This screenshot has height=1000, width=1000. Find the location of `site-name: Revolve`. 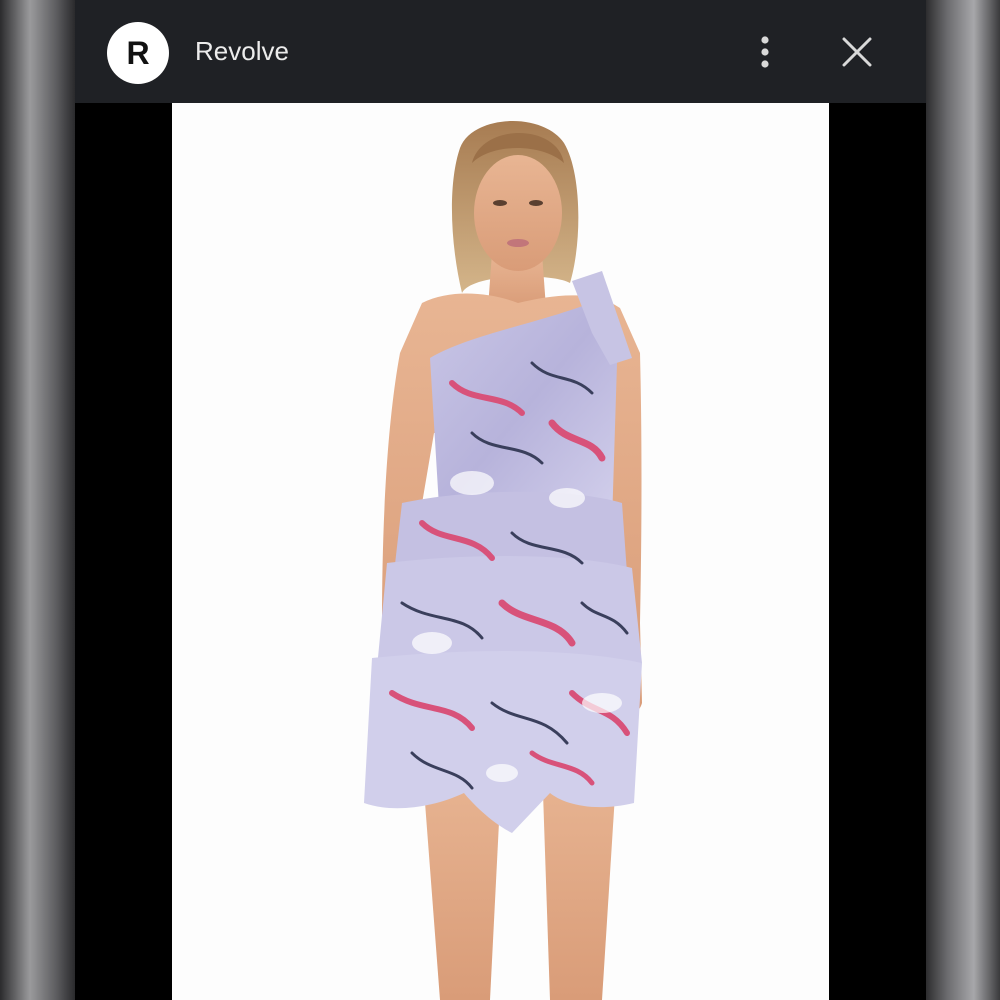

site-name: Revolve is located at coordinates (242, 51).